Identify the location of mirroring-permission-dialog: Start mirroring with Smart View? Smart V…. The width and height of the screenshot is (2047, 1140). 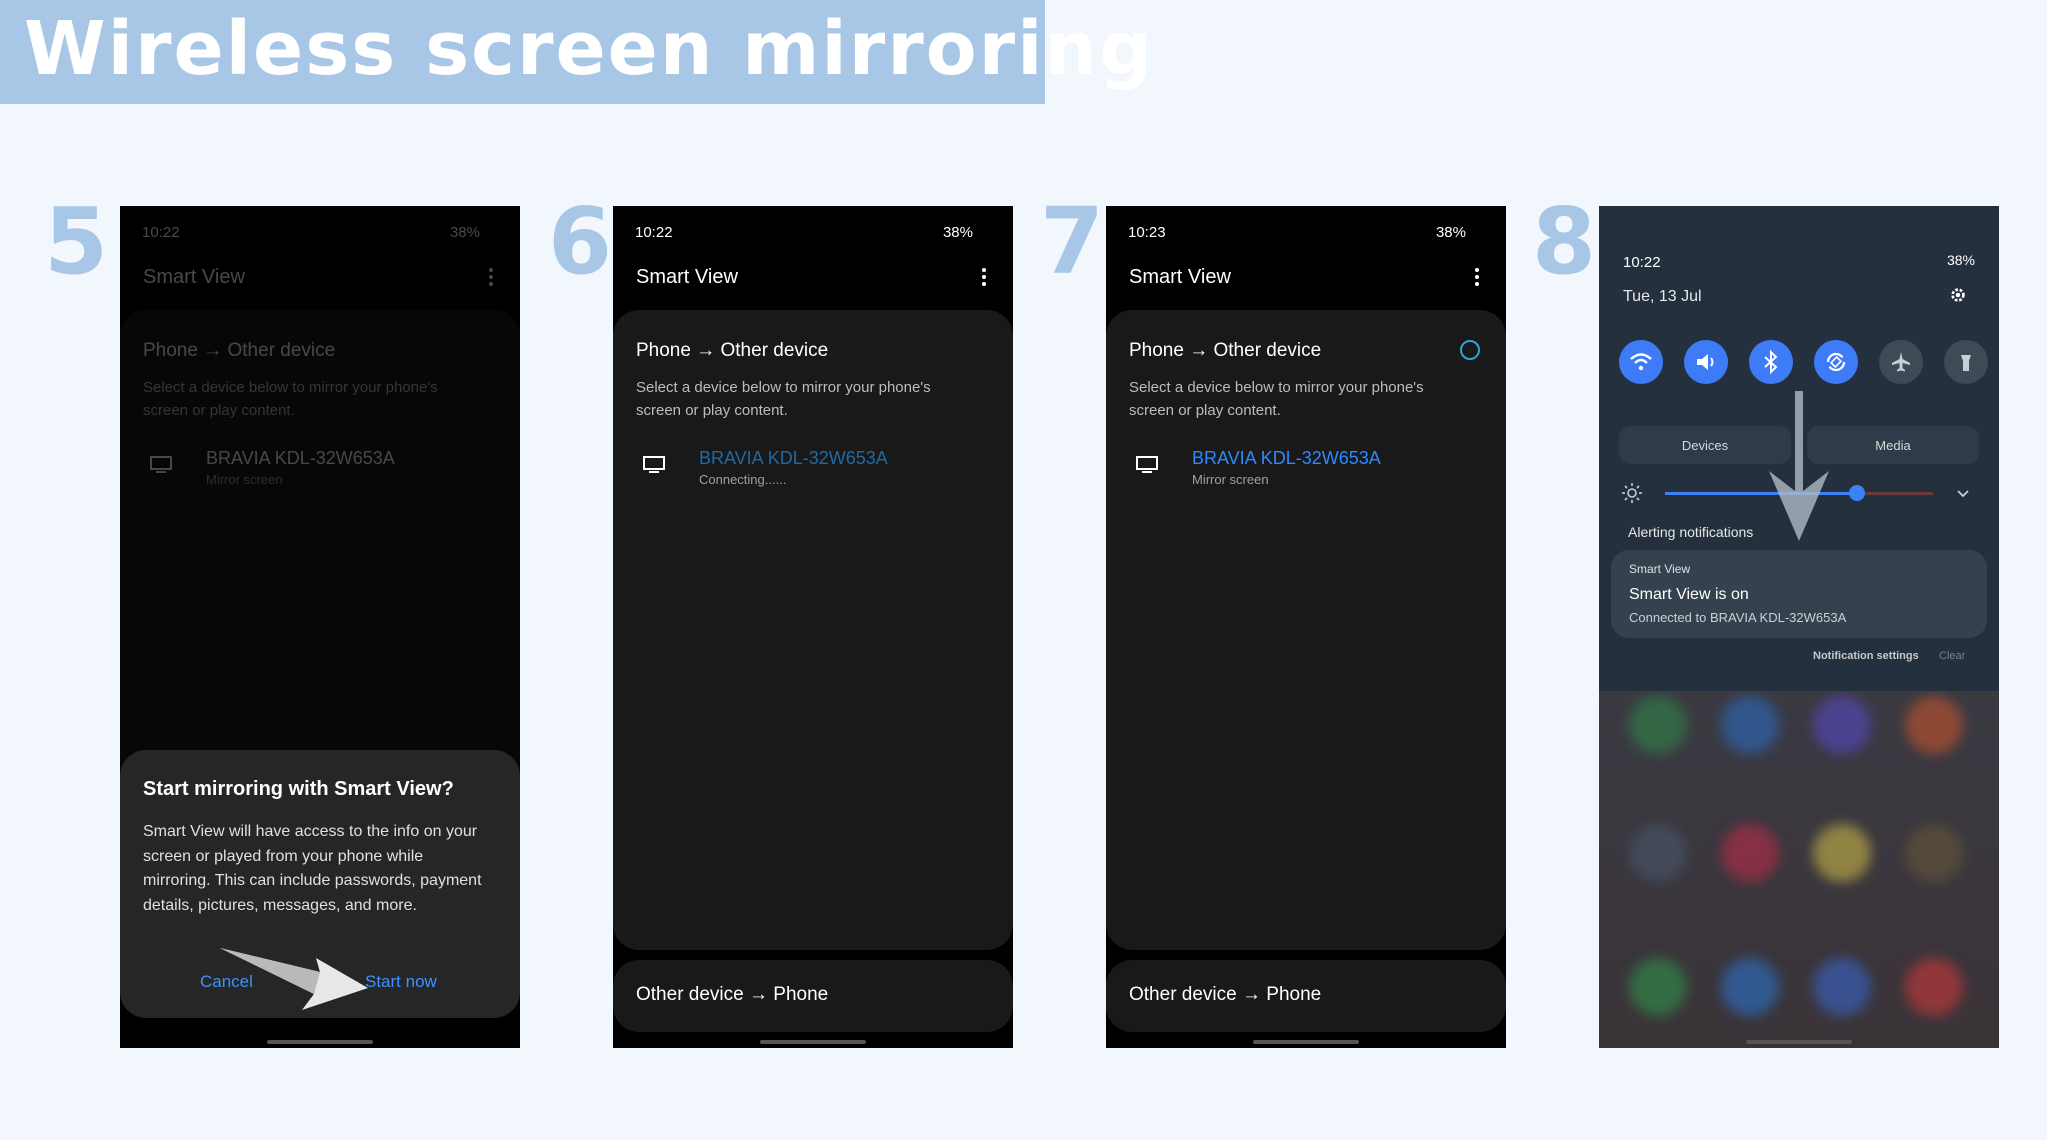
(320, 884).